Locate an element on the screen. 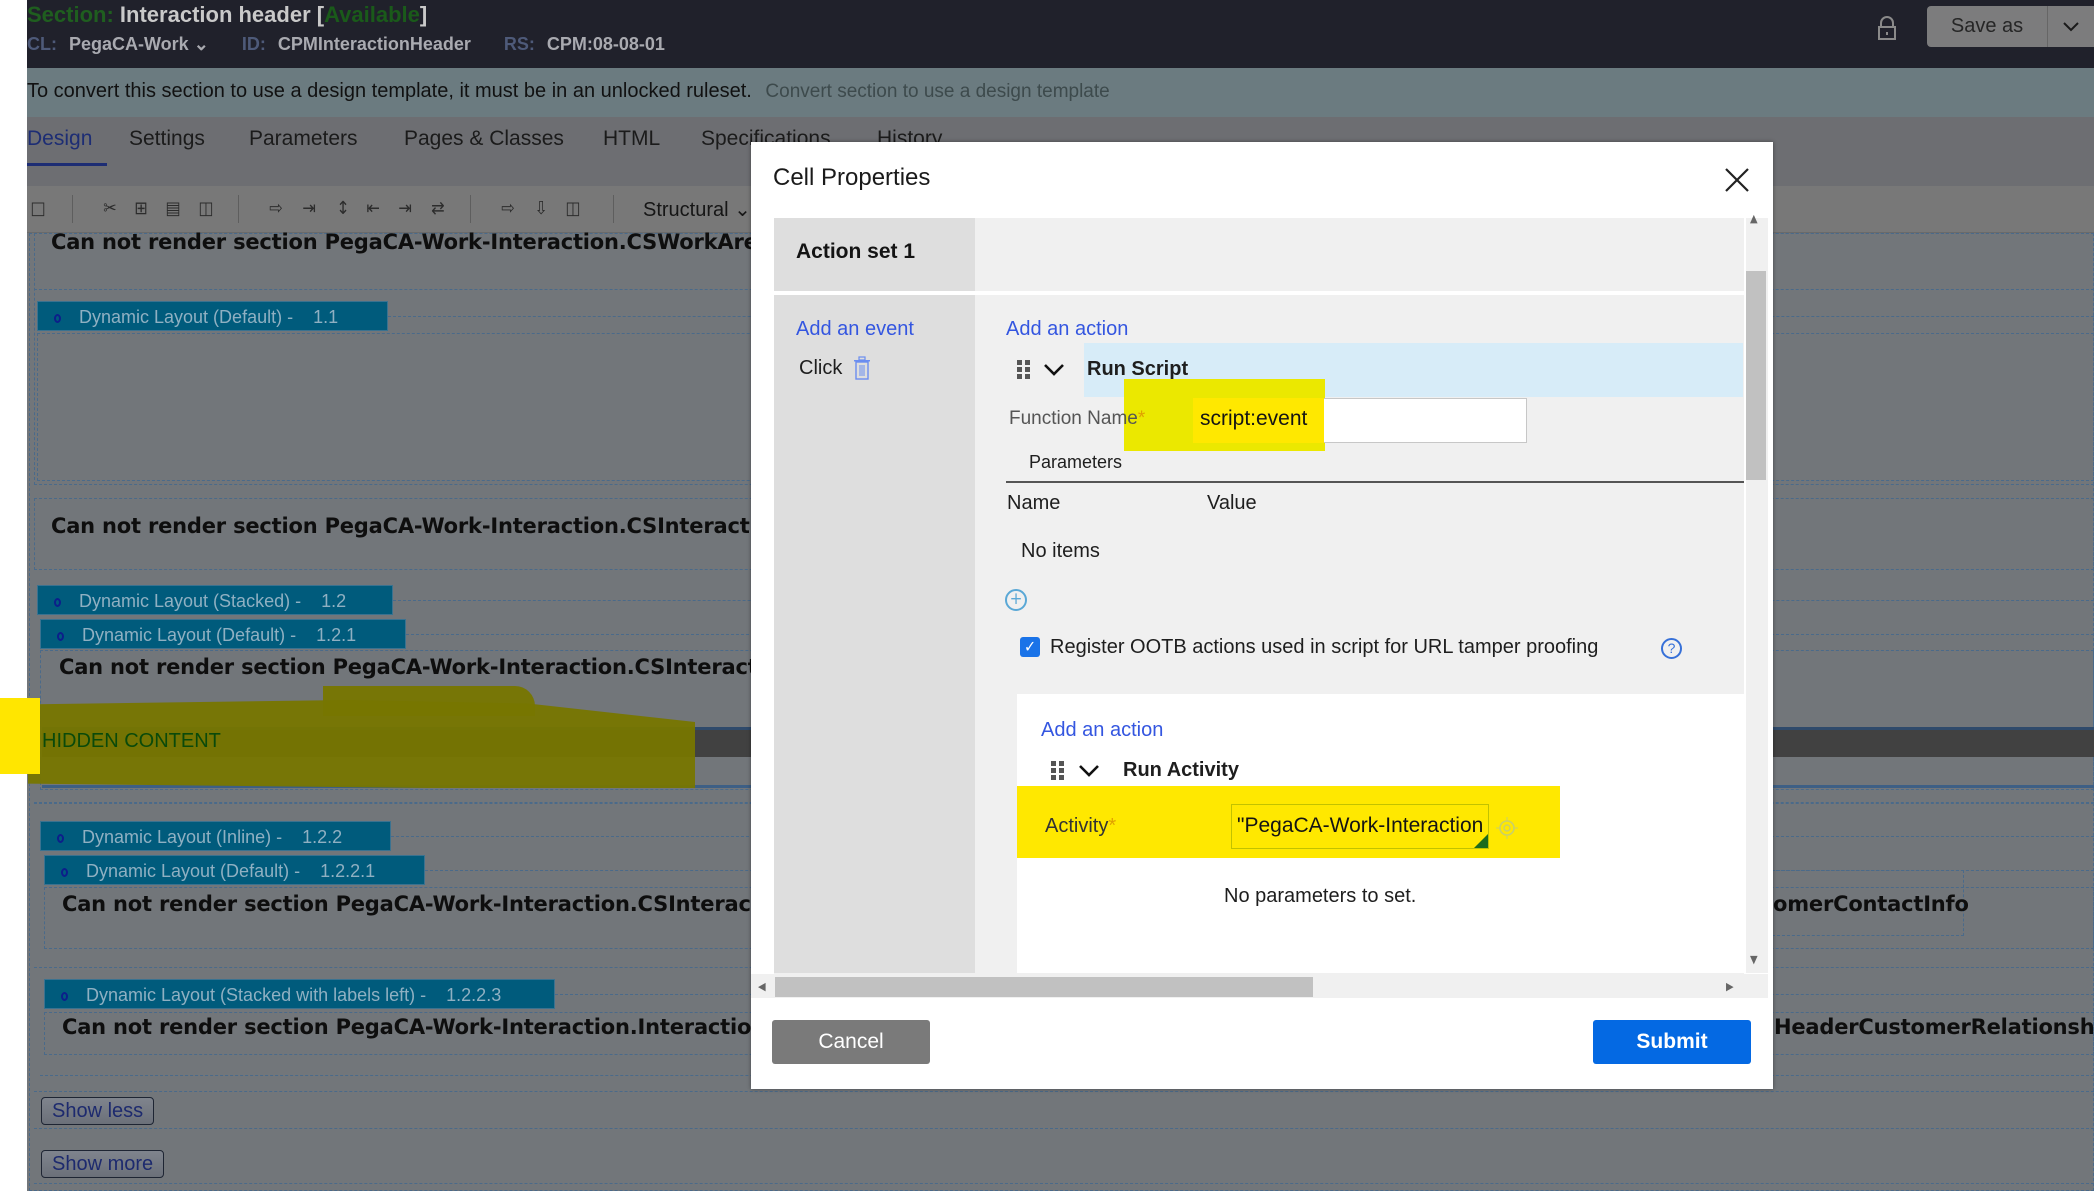 The image size is (2094, 1191). class-value: PegaCA-Work ⌄ is located at coordinates (139, 44).